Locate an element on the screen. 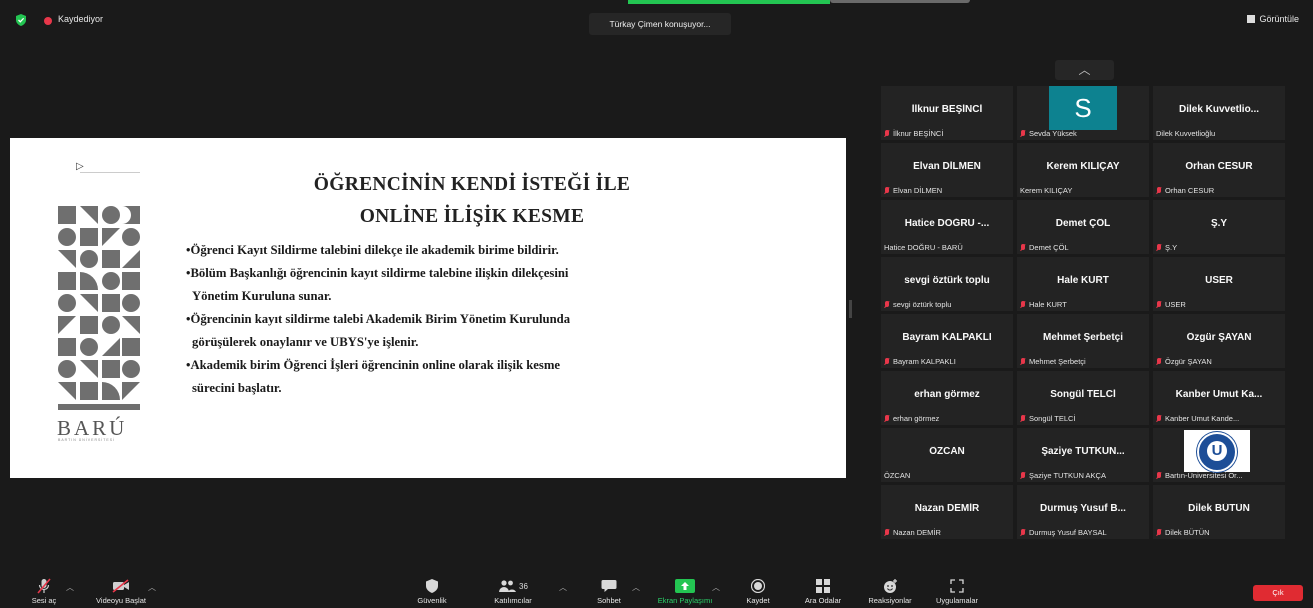  participant-caption: Özgür ŞAYAN is located at coordinates (1184, 361).